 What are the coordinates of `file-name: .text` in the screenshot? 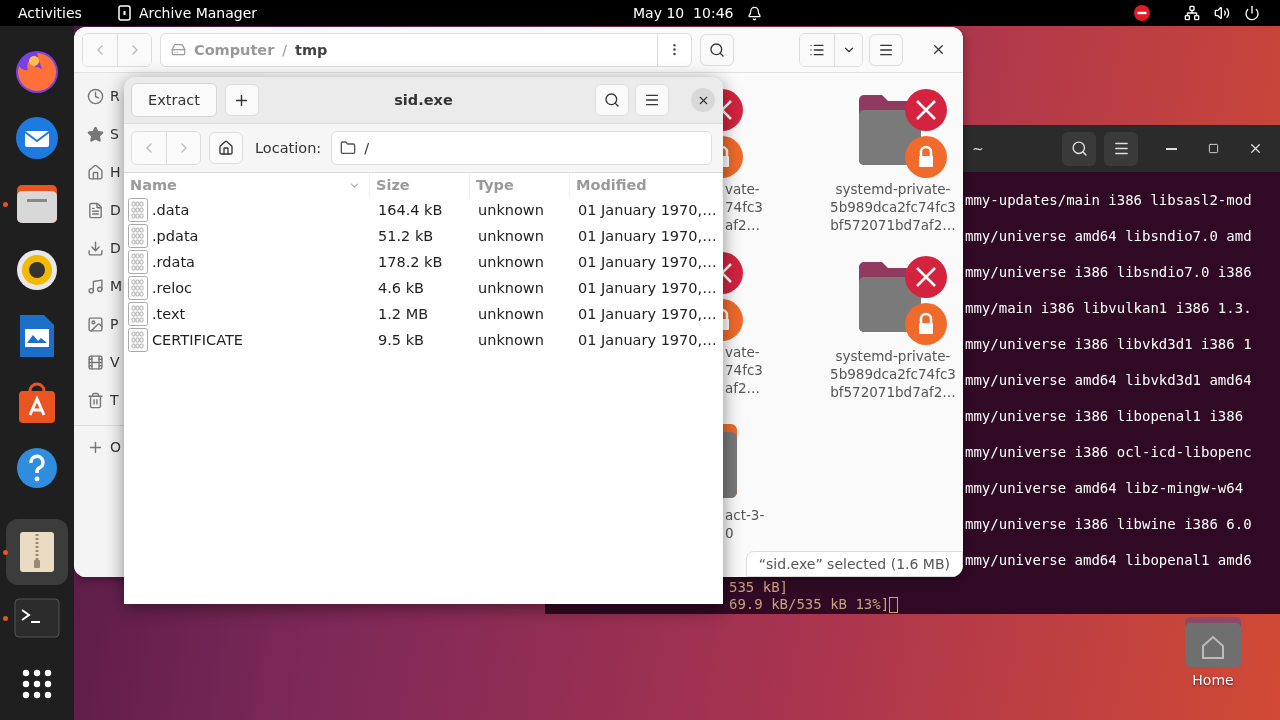 It's located at (169, 314).